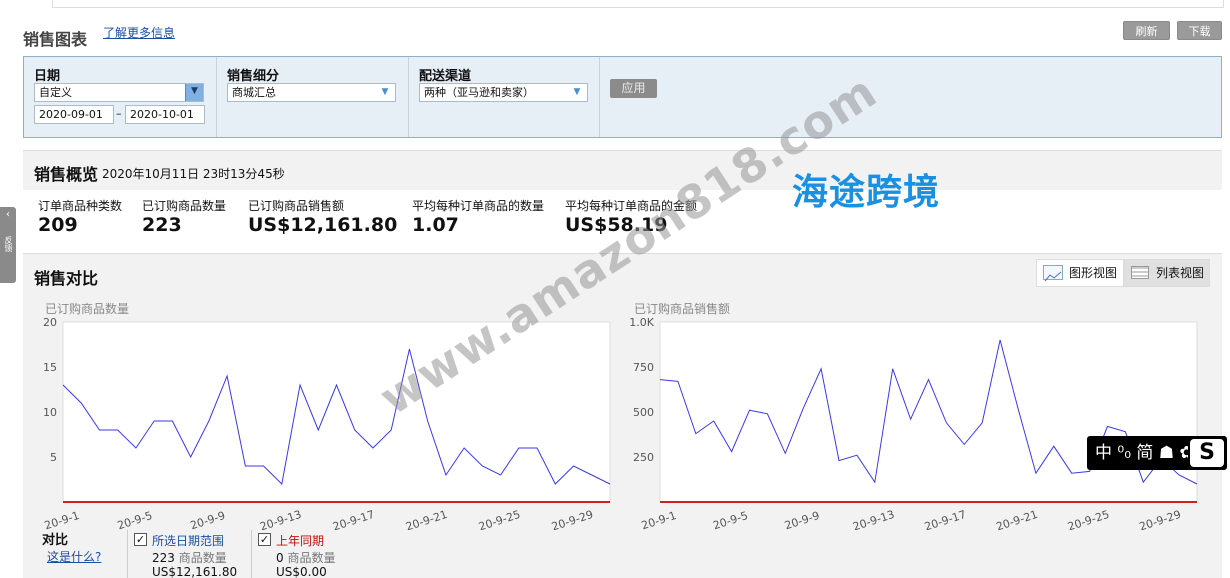 Image resolution: width=1230 pixels, height=578 pixels. I want to click on refresh-button: 刷新, so click(1146, 30).